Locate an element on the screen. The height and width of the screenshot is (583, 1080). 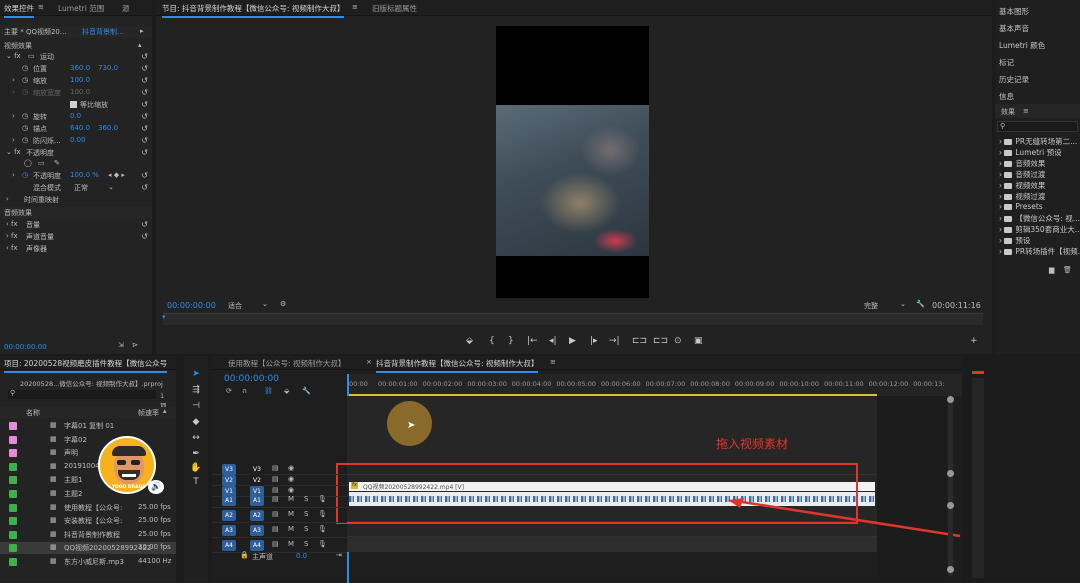
mute-icon: ▤ is located at coordinates (275, 529).